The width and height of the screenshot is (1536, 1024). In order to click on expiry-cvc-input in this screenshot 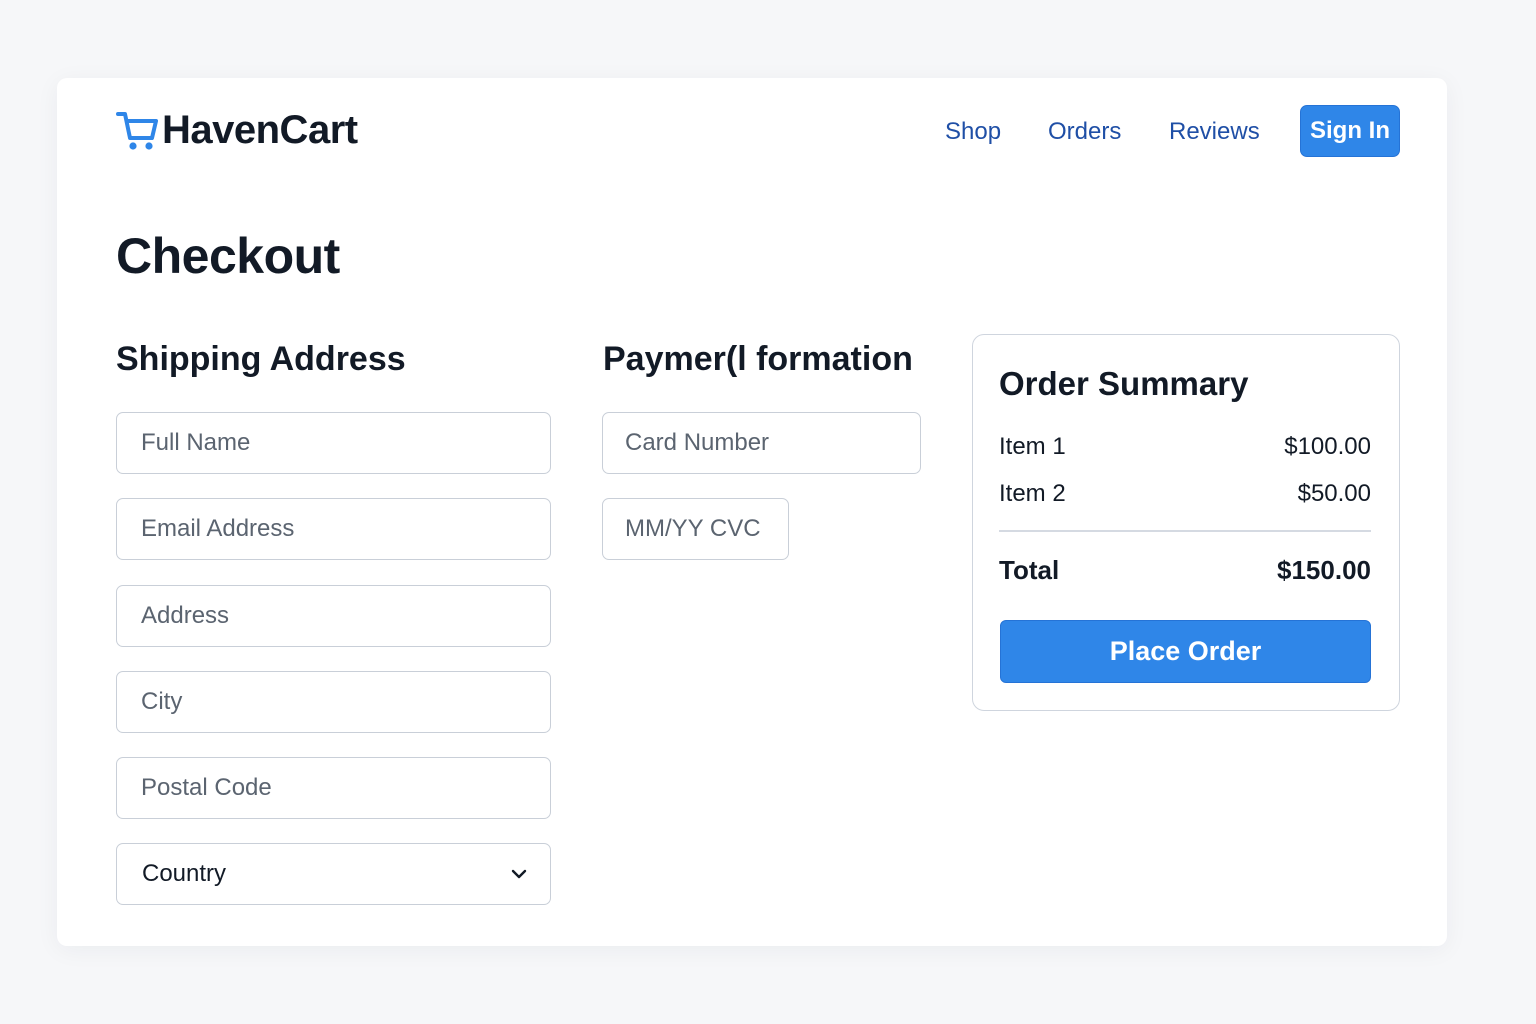, I will do `click(695, 529)`.